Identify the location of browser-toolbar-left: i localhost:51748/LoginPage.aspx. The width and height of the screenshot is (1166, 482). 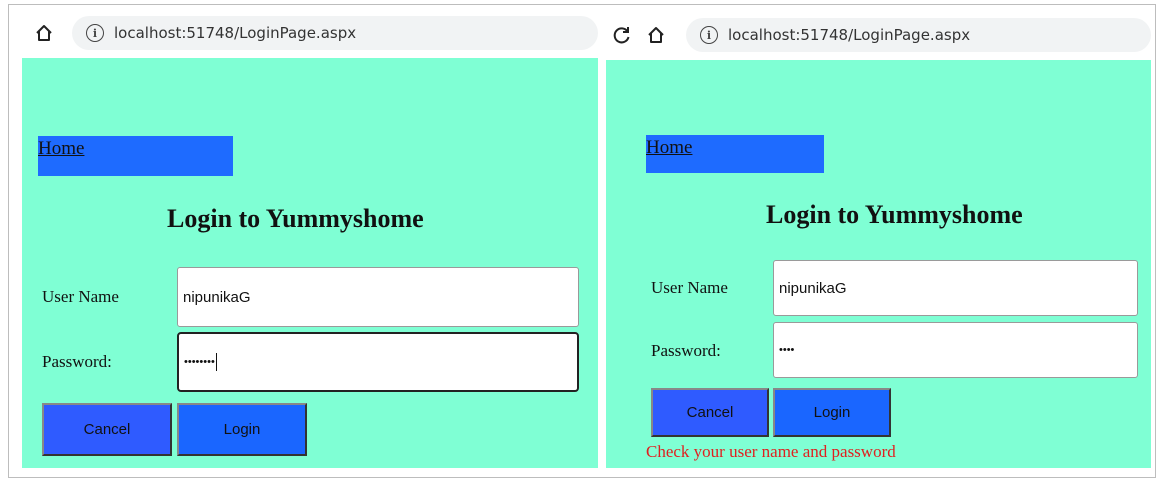
(310, 33).